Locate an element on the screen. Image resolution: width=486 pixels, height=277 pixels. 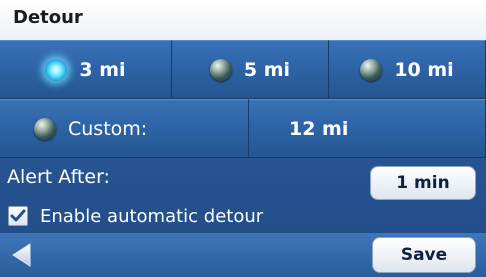
save-label: Save is located at coordinates (424, 255).